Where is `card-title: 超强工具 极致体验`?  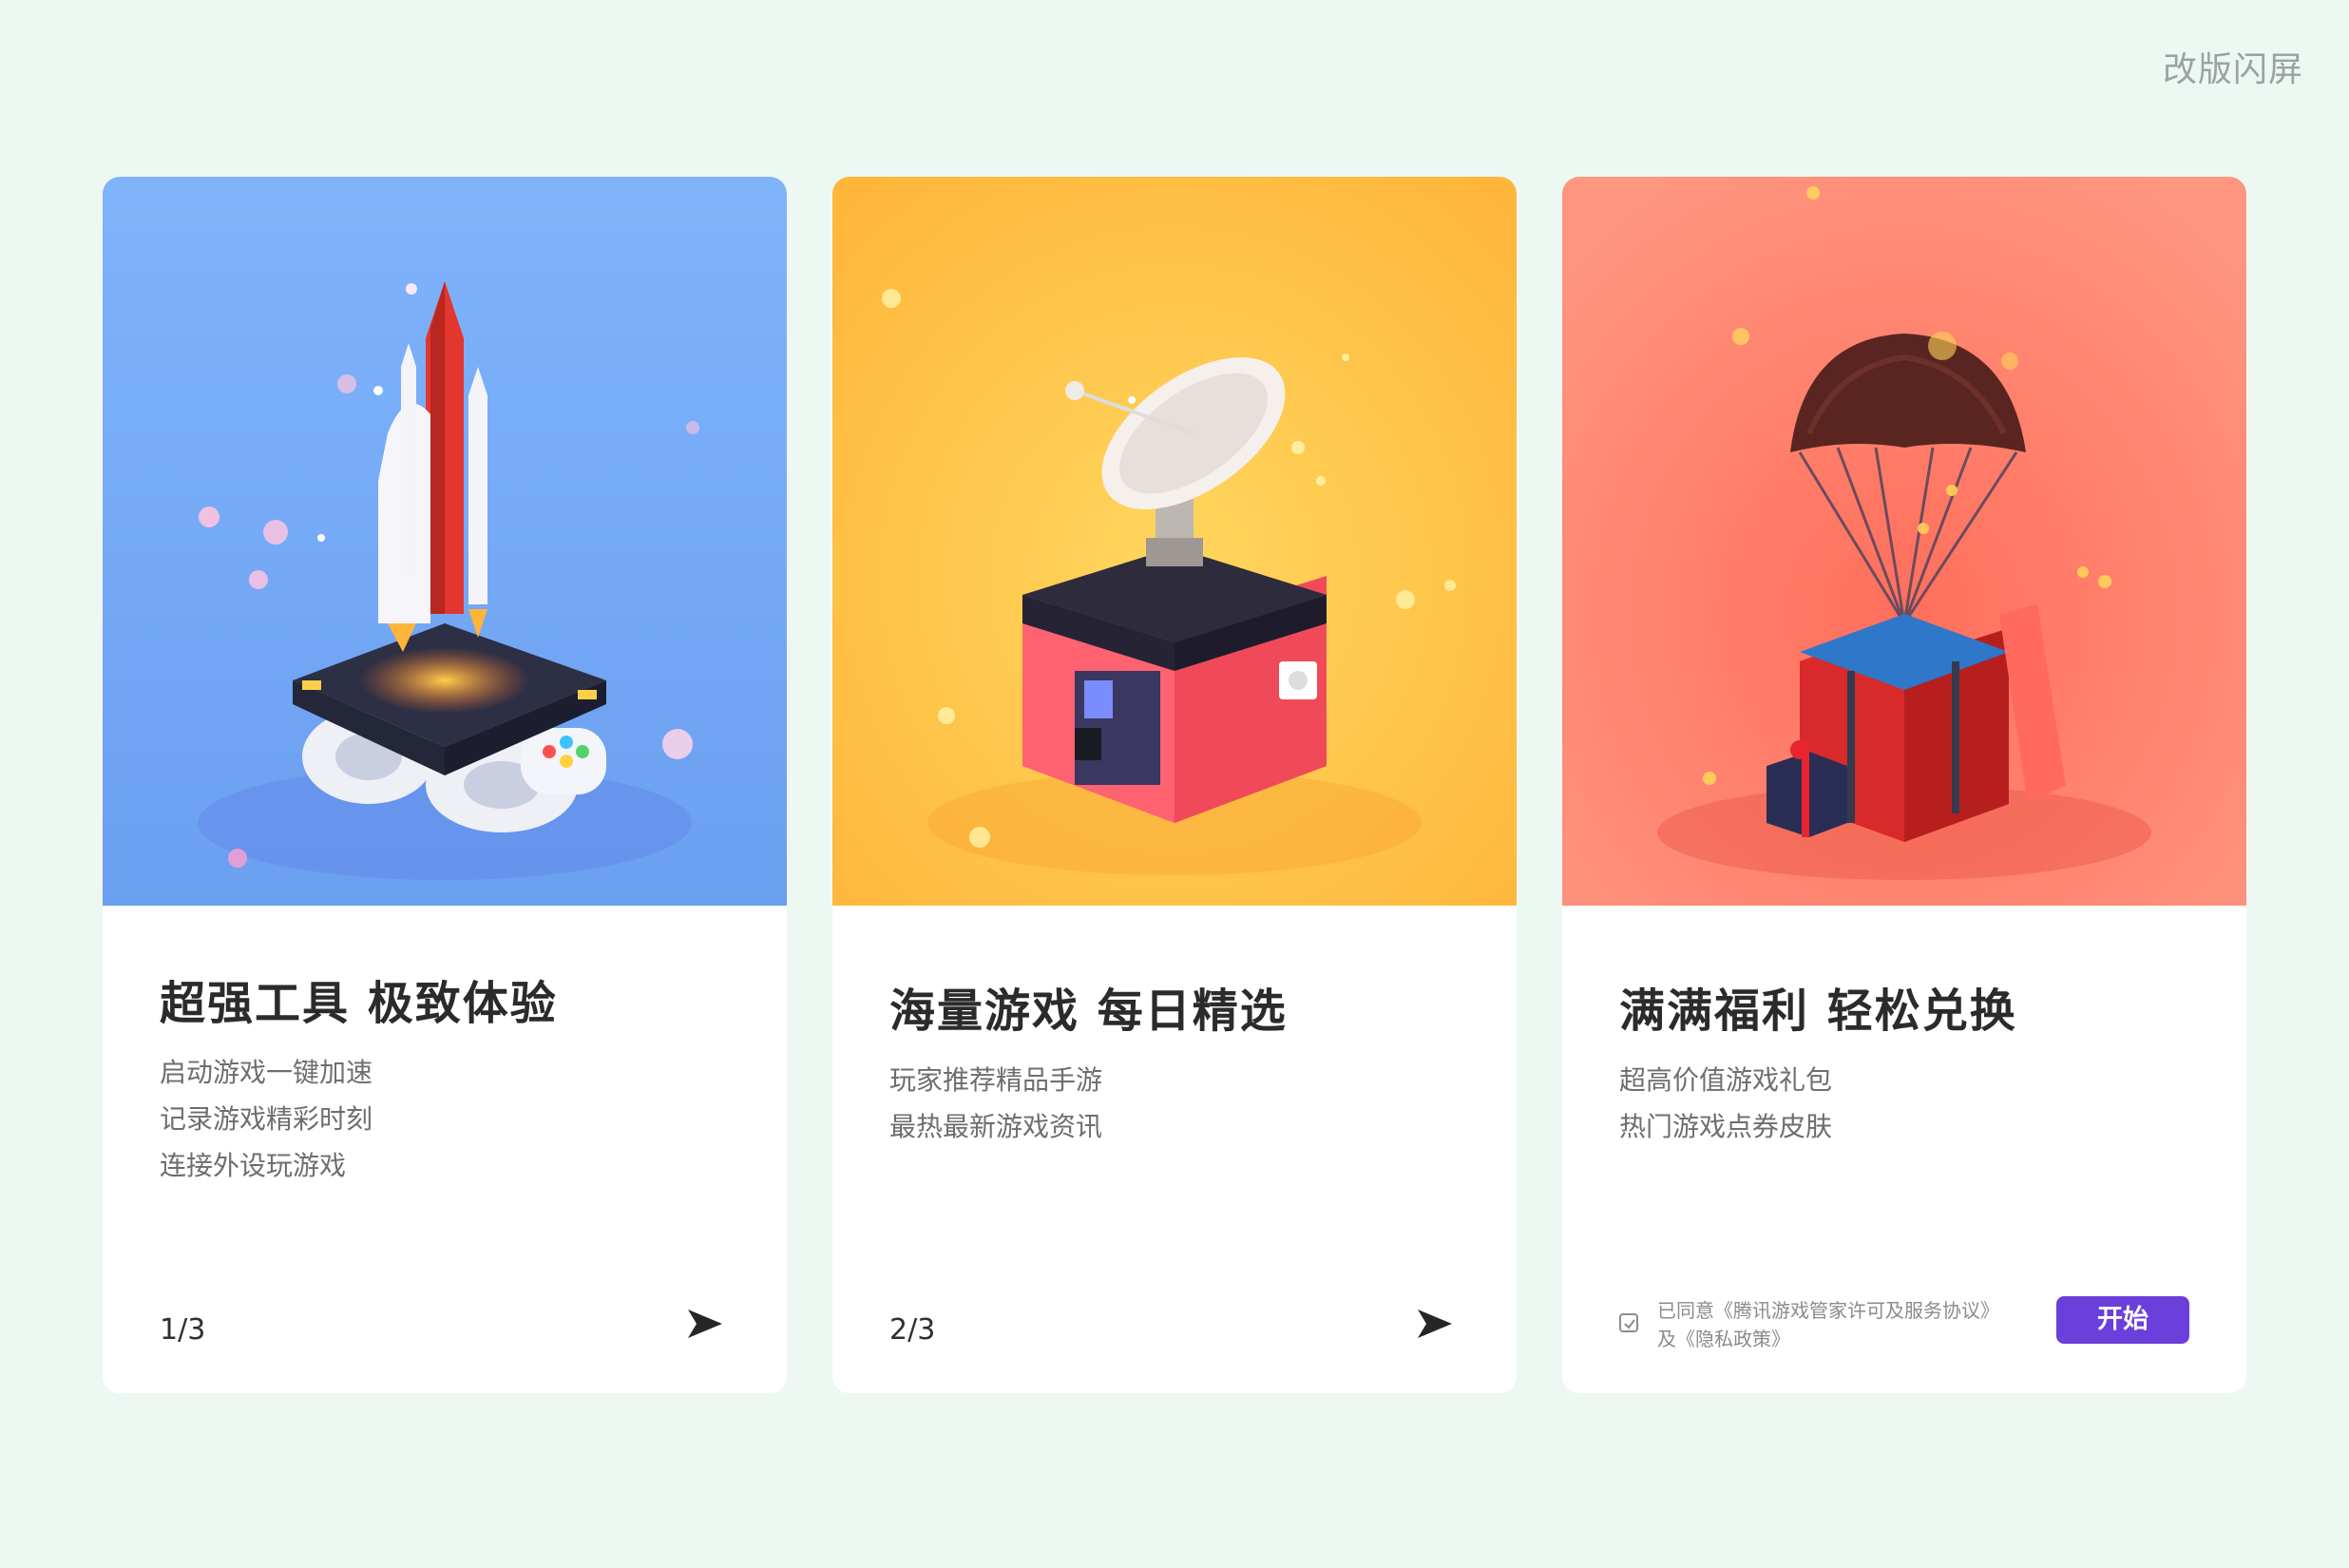 card-title: 超强工具 极致体验 is located at coordinates (359, 1004).